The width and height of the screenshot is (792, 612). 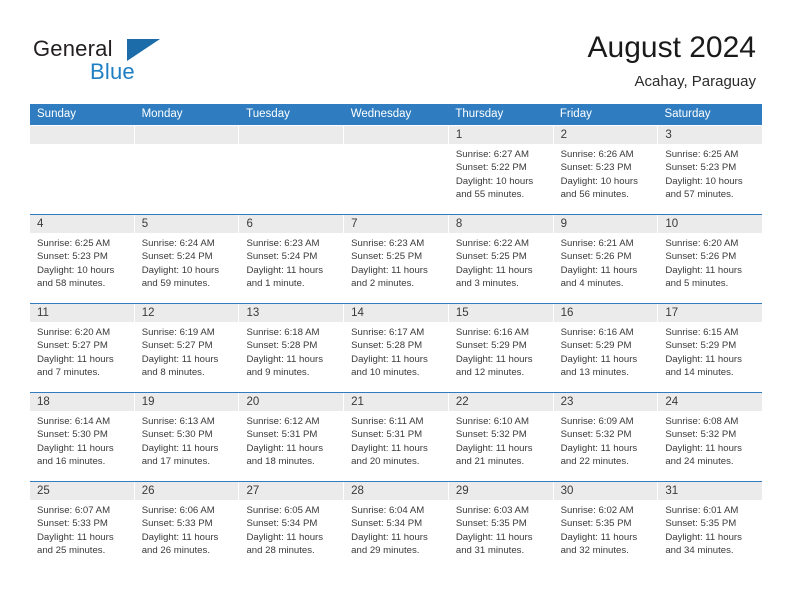 I want to click on day-number: 21, so click(x=396, y=402).